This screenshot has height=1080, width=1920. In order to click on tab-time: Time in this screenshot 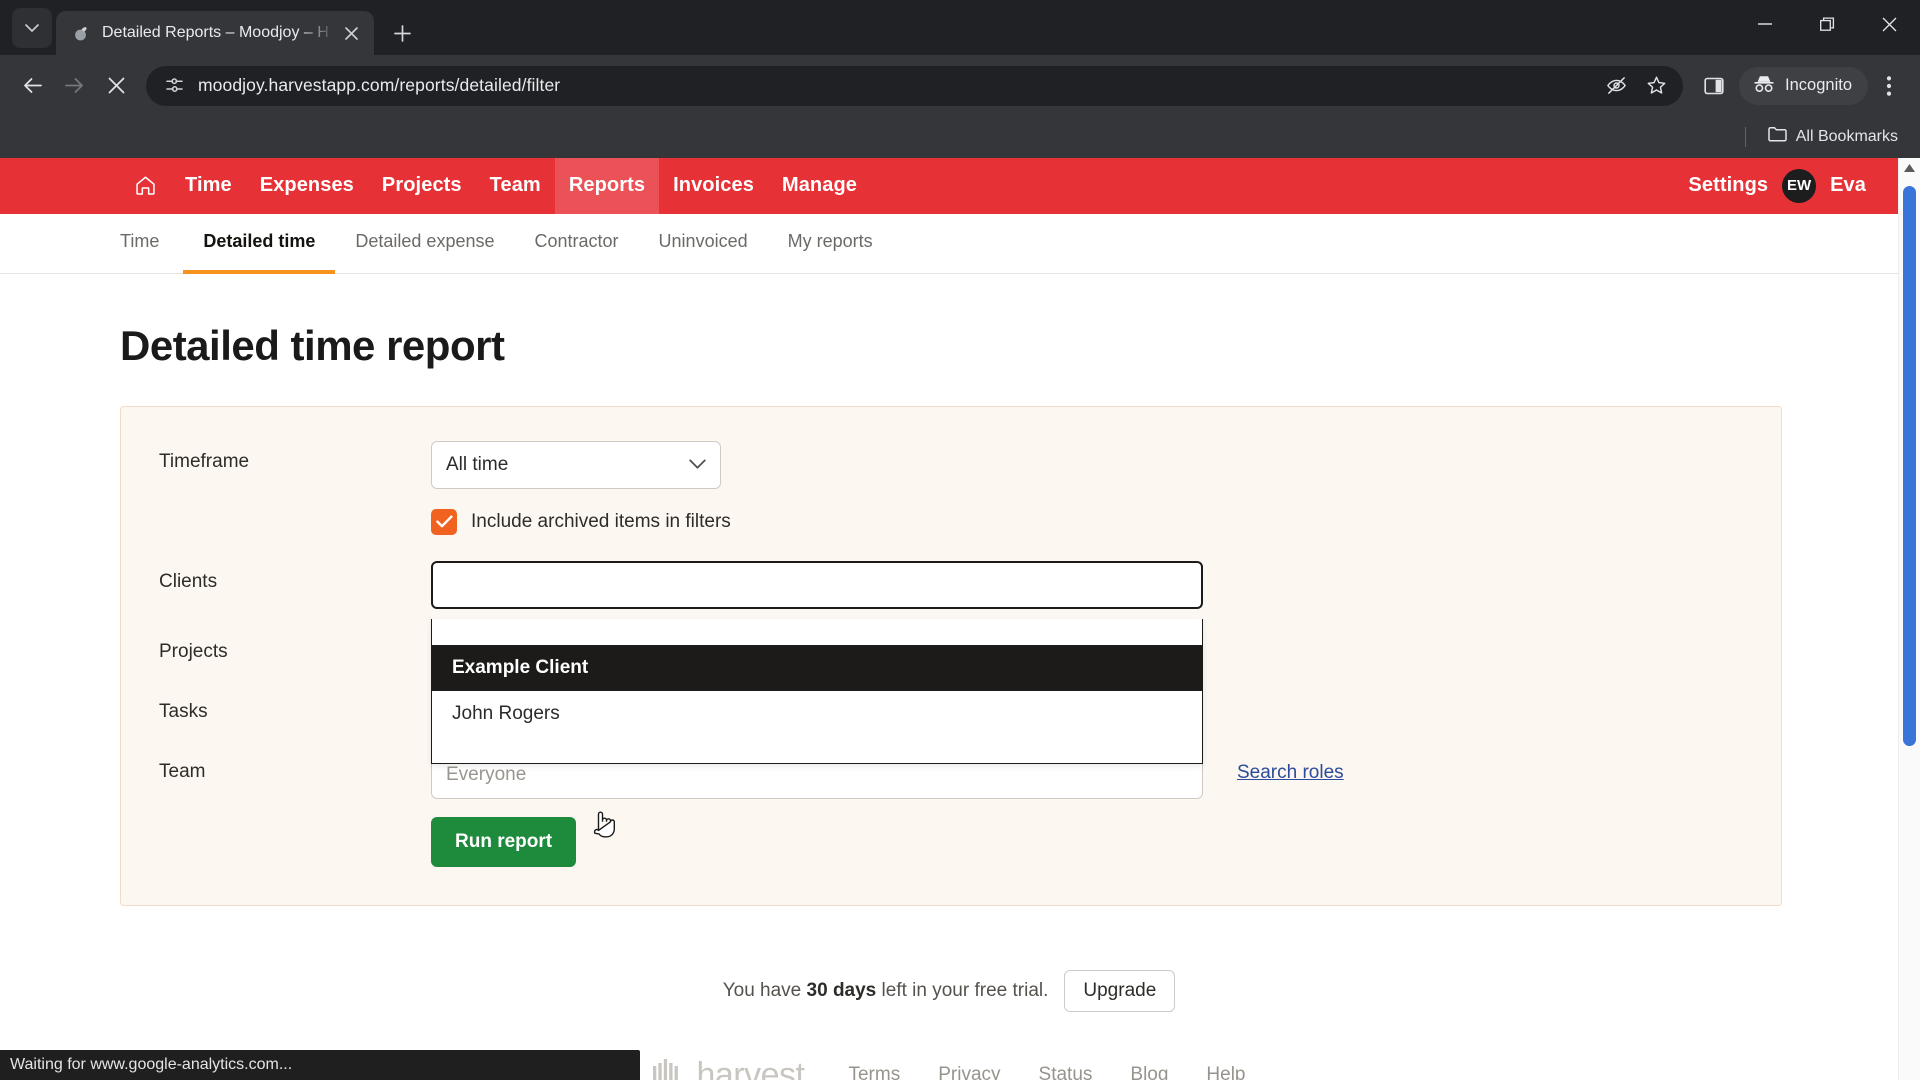, I will do `click(151, 244)`.